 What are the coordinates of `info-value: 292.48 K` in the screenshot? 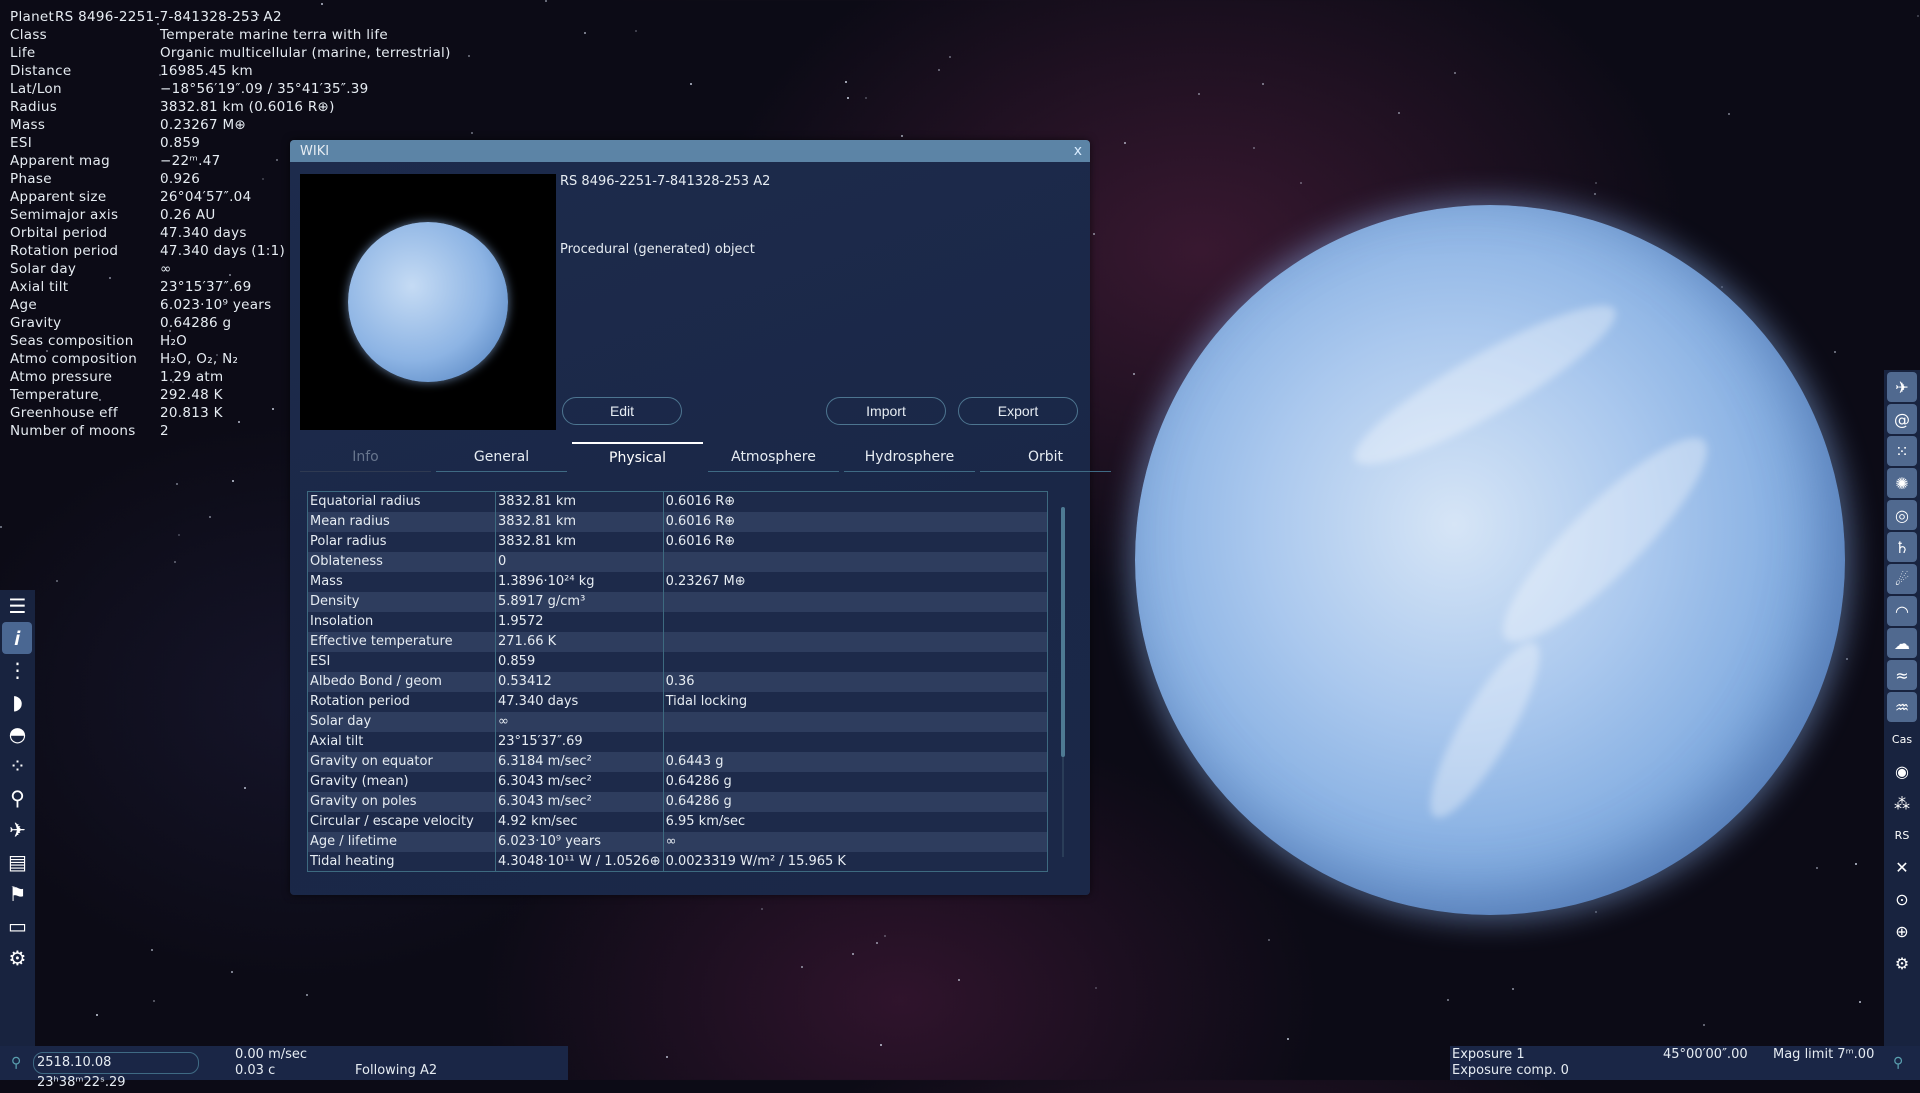 It's located at (191, 395).